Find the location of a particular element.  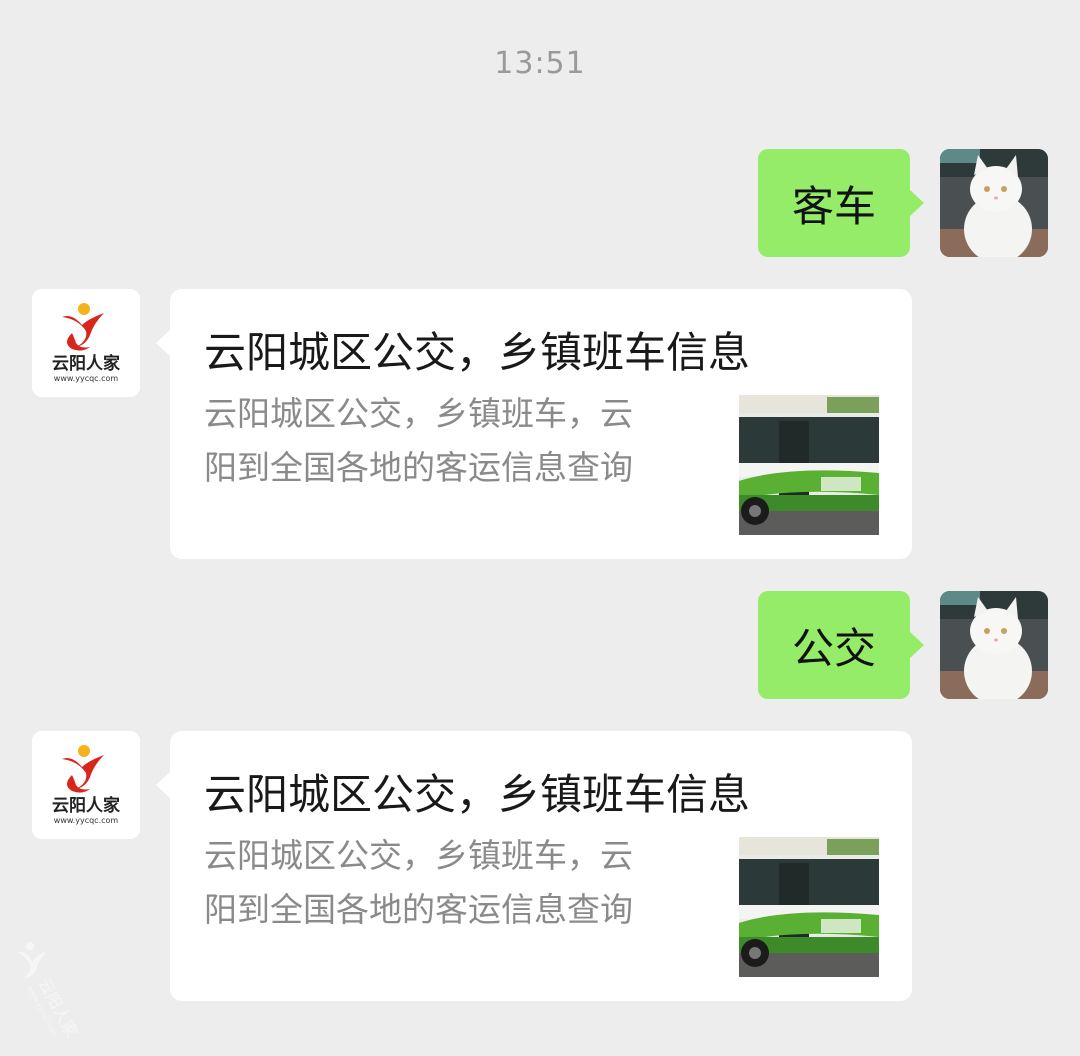

message-text: 公交 is located at coordinates (833, 648).